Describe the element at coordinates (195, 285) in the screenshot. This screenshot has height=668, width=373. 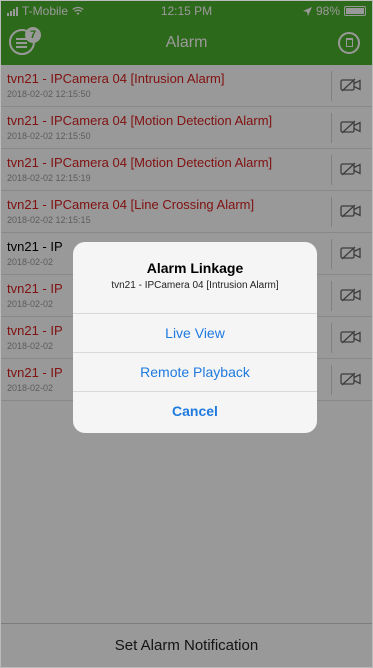
I see `dialog-subtitle: tvn21 - IPCamera 04 [Intrusion Alarm]` at that location.